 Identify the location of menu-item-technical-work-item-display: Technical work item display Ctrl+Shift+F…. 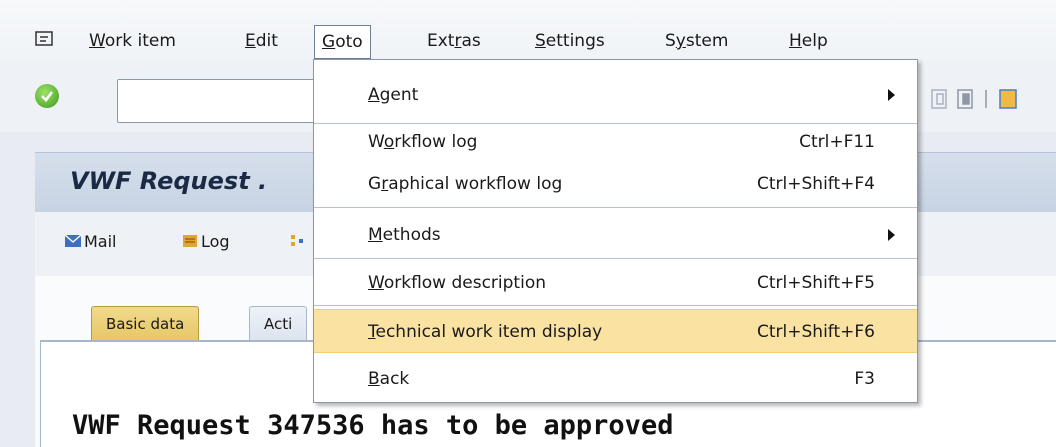
(615, 331).